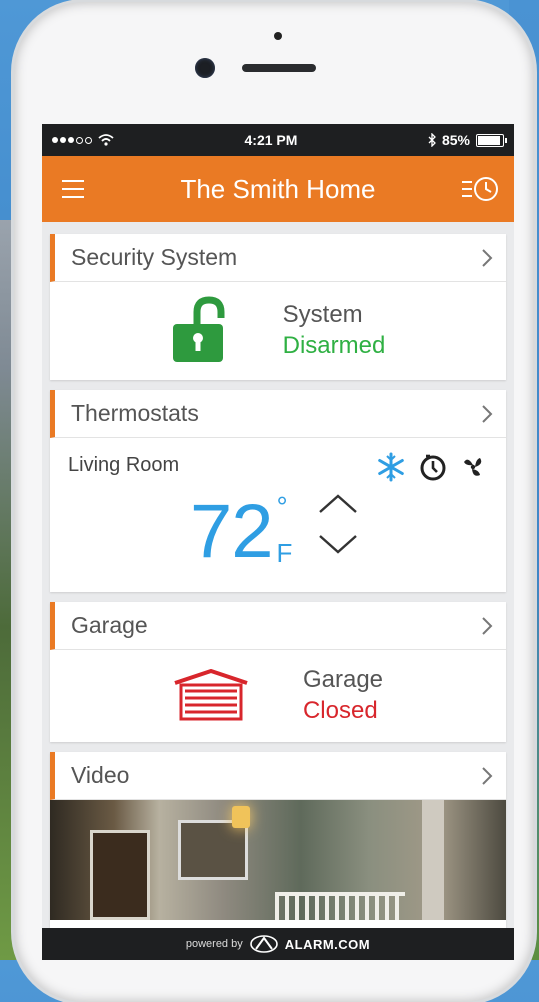 This screenshot has height=1002, width=539. What do you see at coordinates (271, 140) in the screenshot?
I see `status-time: 4:21 PM` at bounding box center [271, 140].